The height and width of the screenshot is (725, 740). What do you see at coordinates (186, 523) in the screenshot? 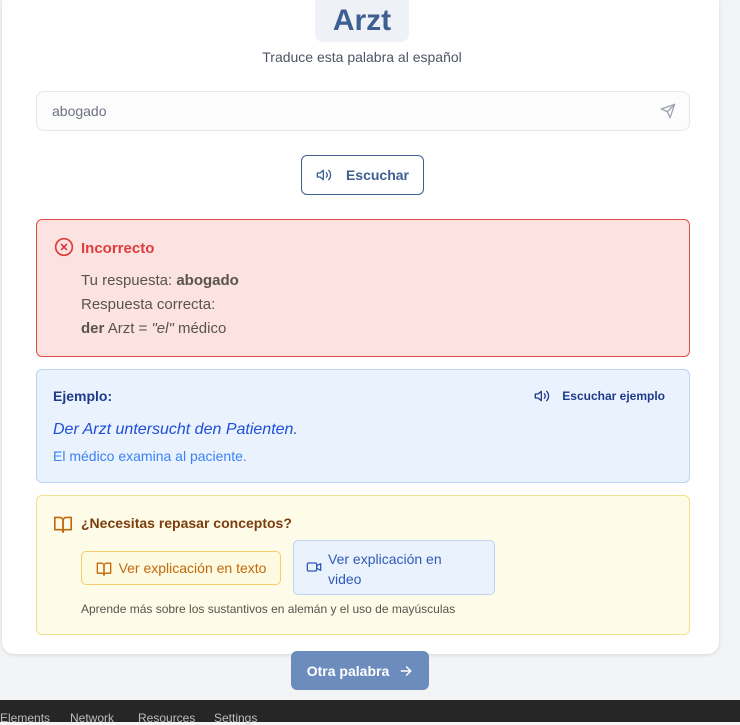
I see `review-title: ¿Necesitas repasar conceptos?` at bounding box center [186, 523].